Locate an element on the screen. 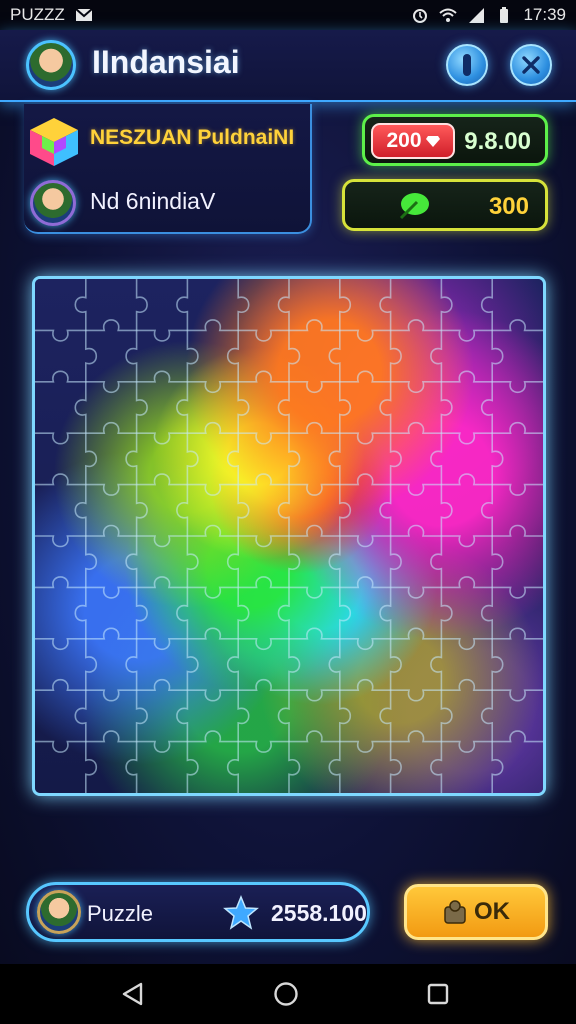 The width and height of the screenshot is (576, 1024). home-icon is located at coordinates (286, 994).